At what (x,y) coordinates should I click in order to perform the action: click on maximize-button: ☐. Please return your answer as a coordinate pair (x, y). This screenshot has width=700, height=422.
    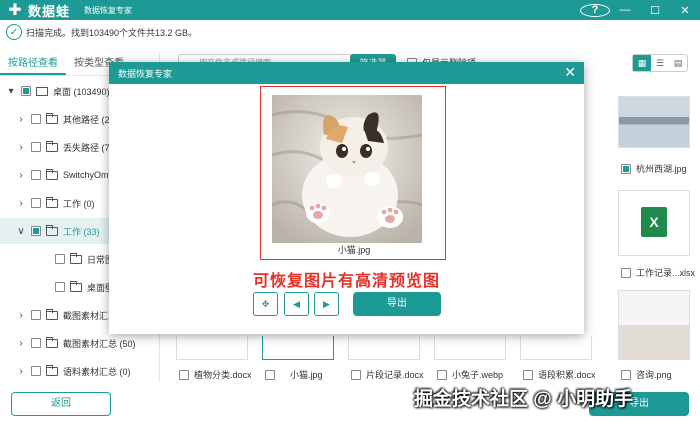
    Looking at the image, I should click on (655, 10).